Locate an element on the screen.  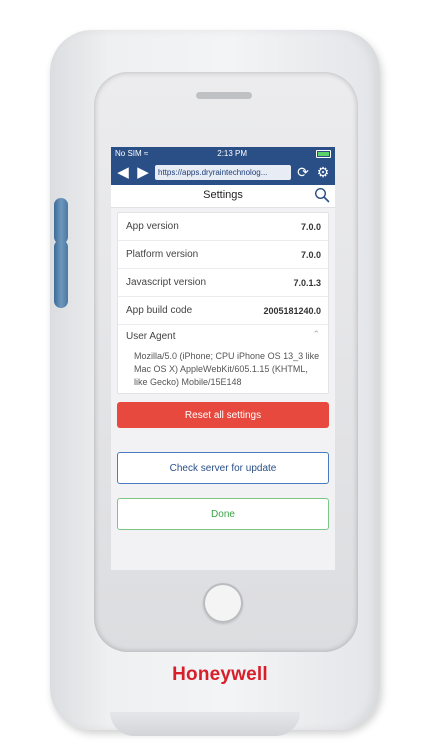
done-button: Done is located at coordinates (223, 514).